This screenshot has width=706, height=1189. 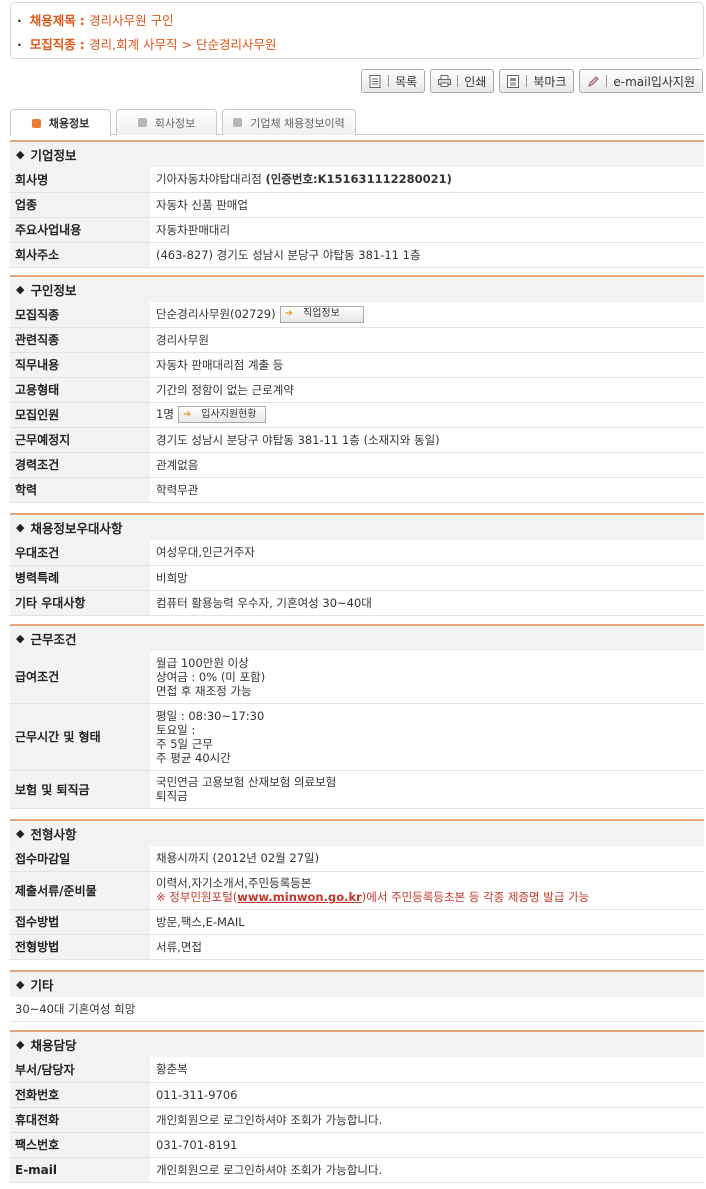 What do you see at coordinates (357, 1043) in the screenshot?
I see `section-header: ◆ 채용담당` at bounding box center [357, 1043].